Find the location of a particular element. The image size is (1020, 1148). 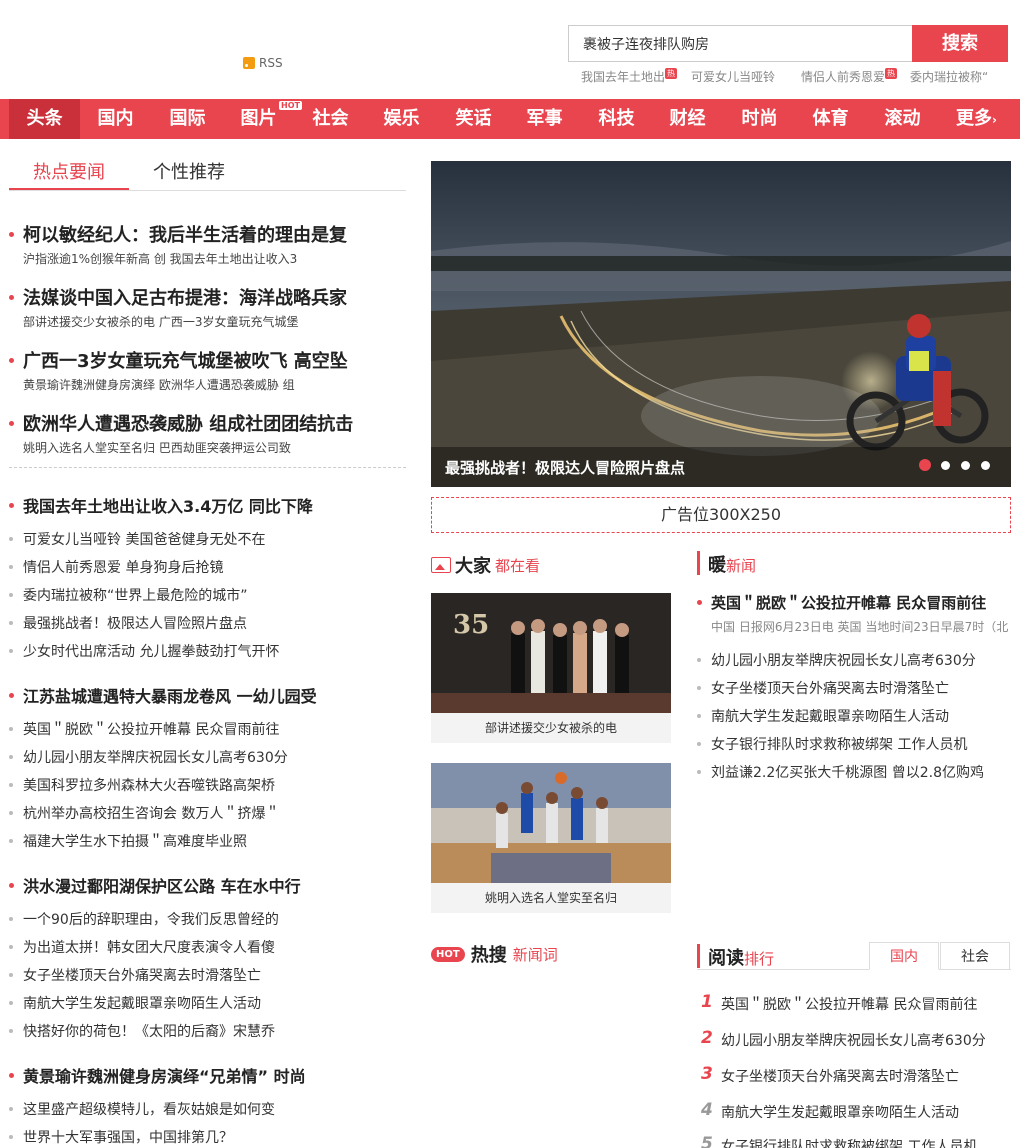

list-item: 幼儿园小朋友举牌庆祝园长女儿高考630分 is located at coordinates (857, 660).